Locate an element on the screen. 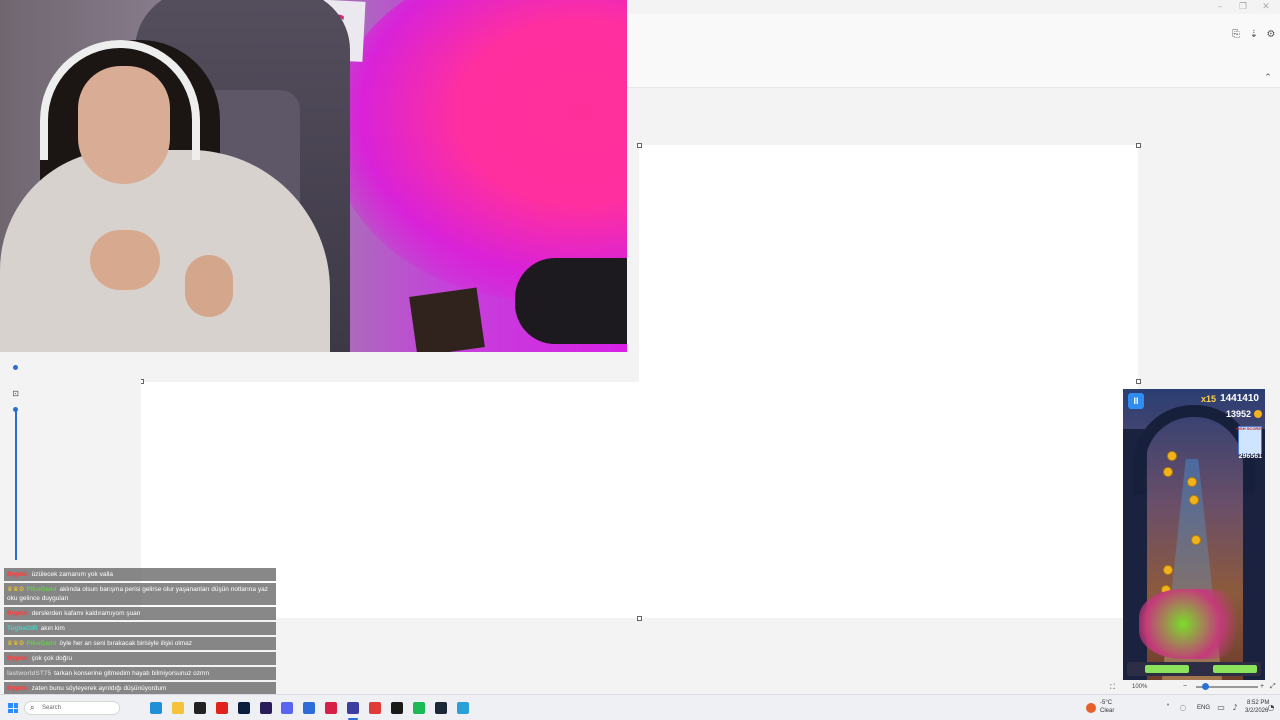 The height and width of the screenshot is (720, 1280). volume-icon: ♪ is located at coordinates (1235, 708).